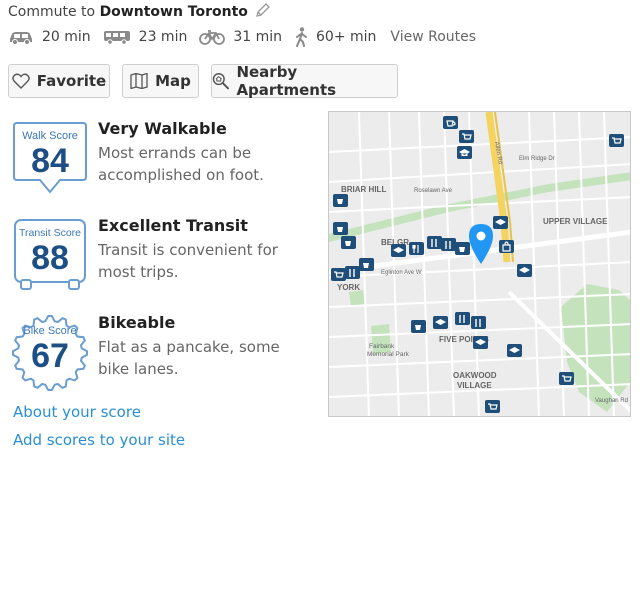 The image size is (640, 613). Describe the element at coordinates (220, 81) in the screenshot. I see `search-house-icon` at that location.